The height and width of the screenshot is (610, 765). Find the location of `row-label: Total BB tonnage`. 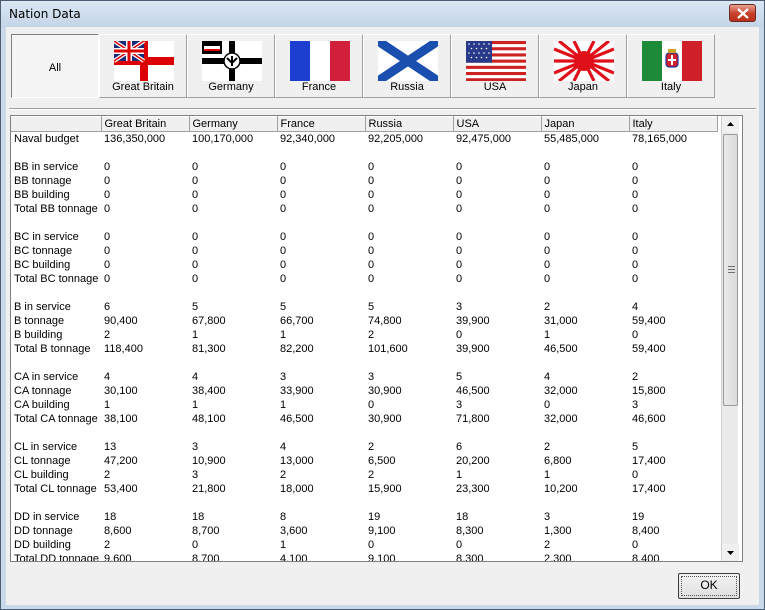

row-label: Total BB tonnage is located at coordinates (56, 209).